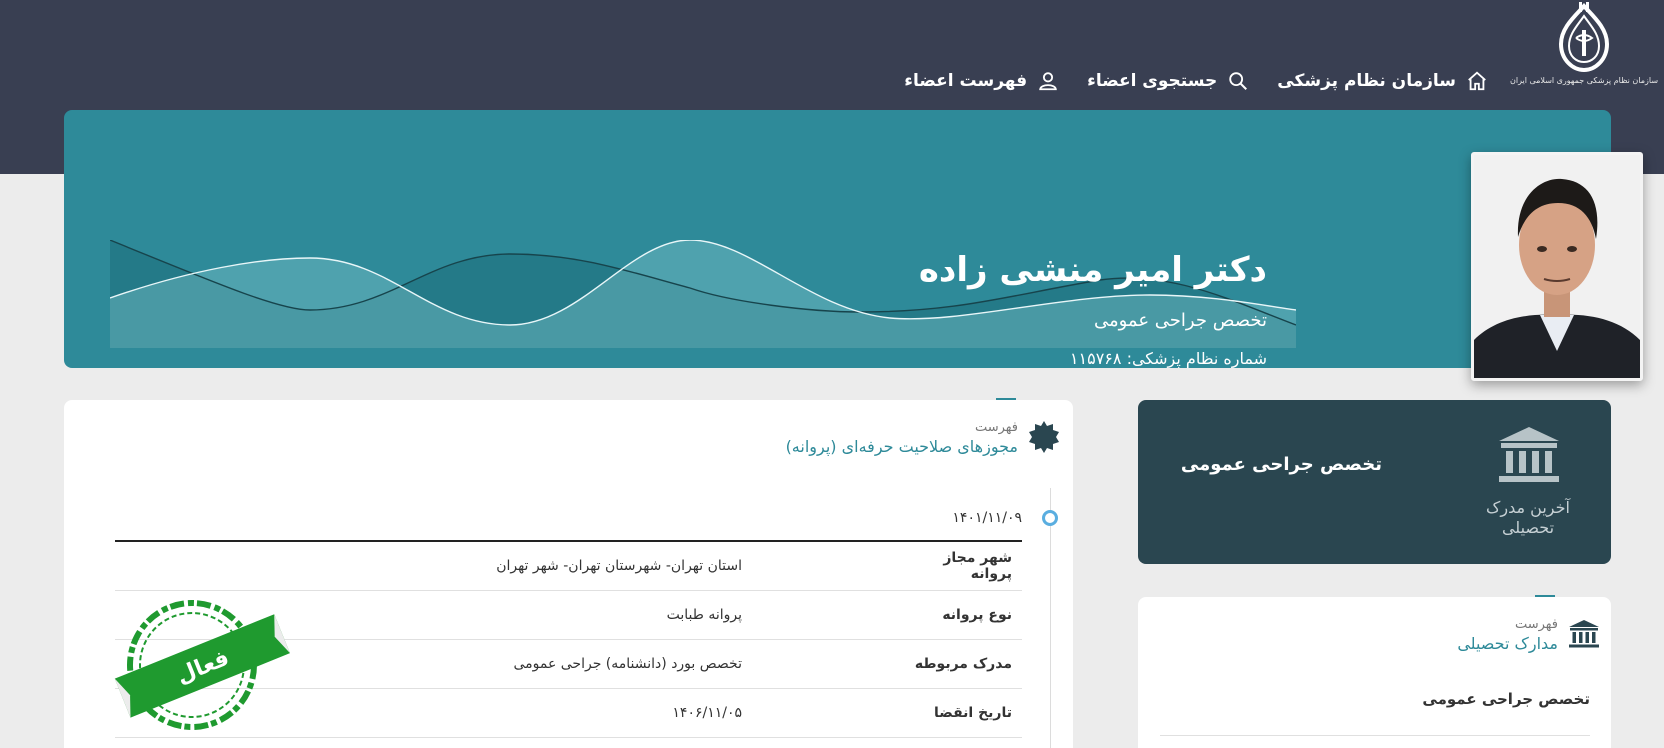 The height and width of the screenshot is (748, 1664). I want to click on doctor-portrait-icon, so click(1557, 266).